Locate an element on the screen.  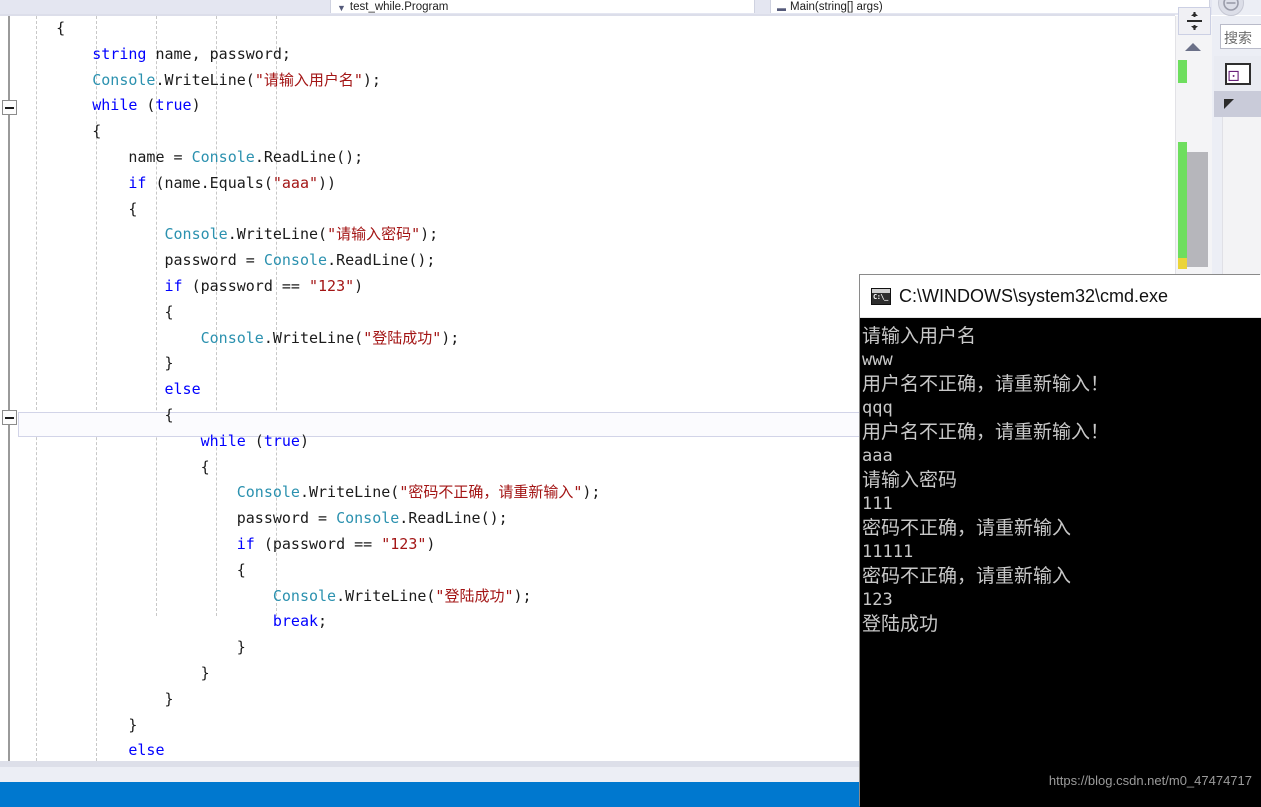
code-token: password = is located at coordinates (142, 260).